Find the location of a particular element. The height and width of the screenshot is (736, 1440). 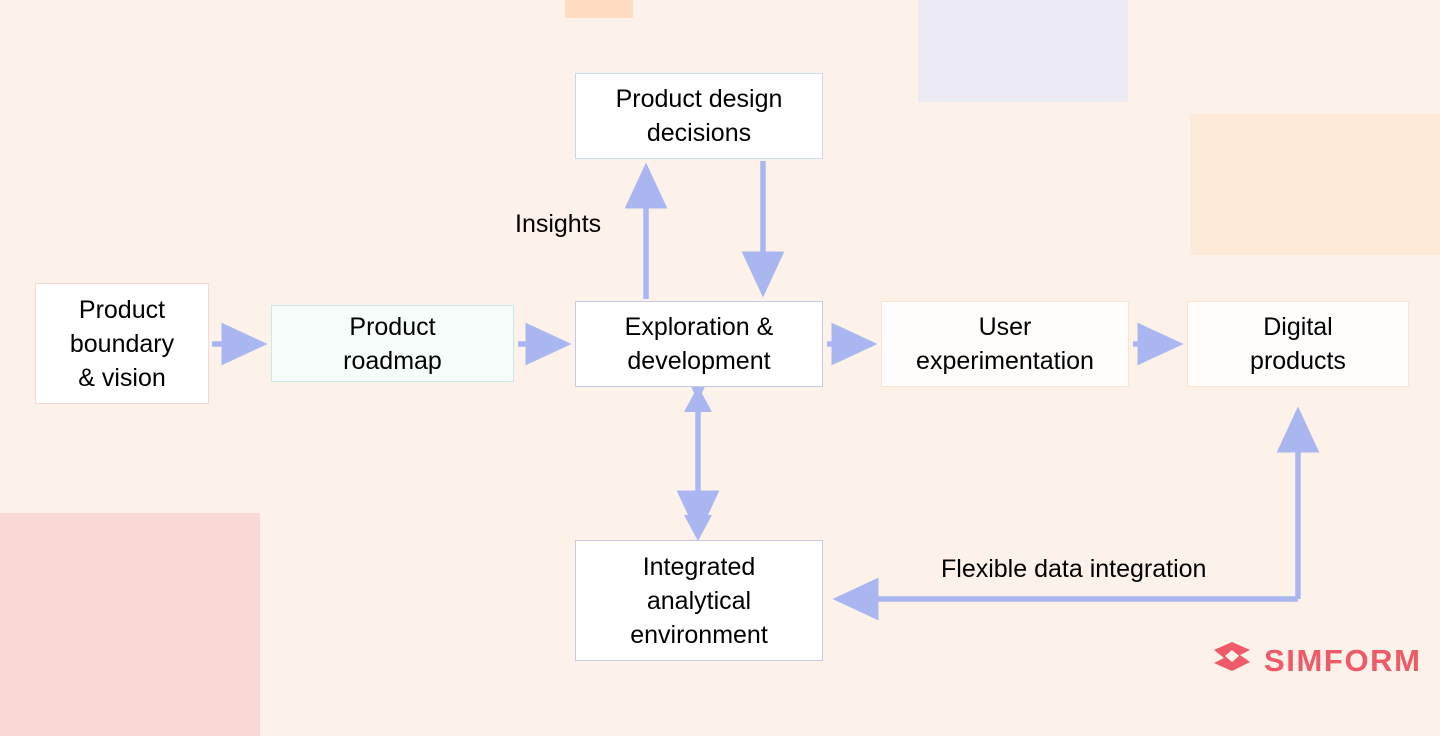

node-product-design-decisions: Product design decisions is located at coordinates (699, 116).